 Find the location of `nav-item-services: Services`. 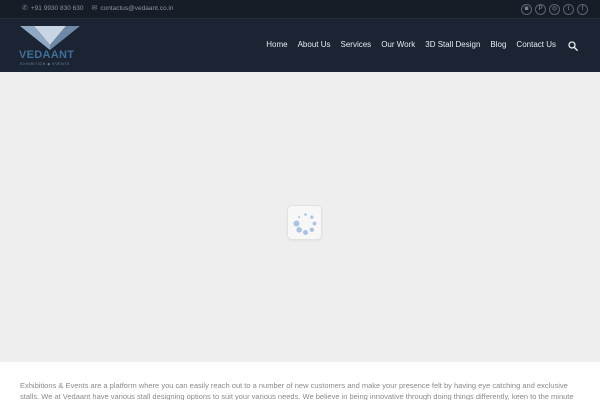

nav-item-services: Services is located at coordinates (356, 44).